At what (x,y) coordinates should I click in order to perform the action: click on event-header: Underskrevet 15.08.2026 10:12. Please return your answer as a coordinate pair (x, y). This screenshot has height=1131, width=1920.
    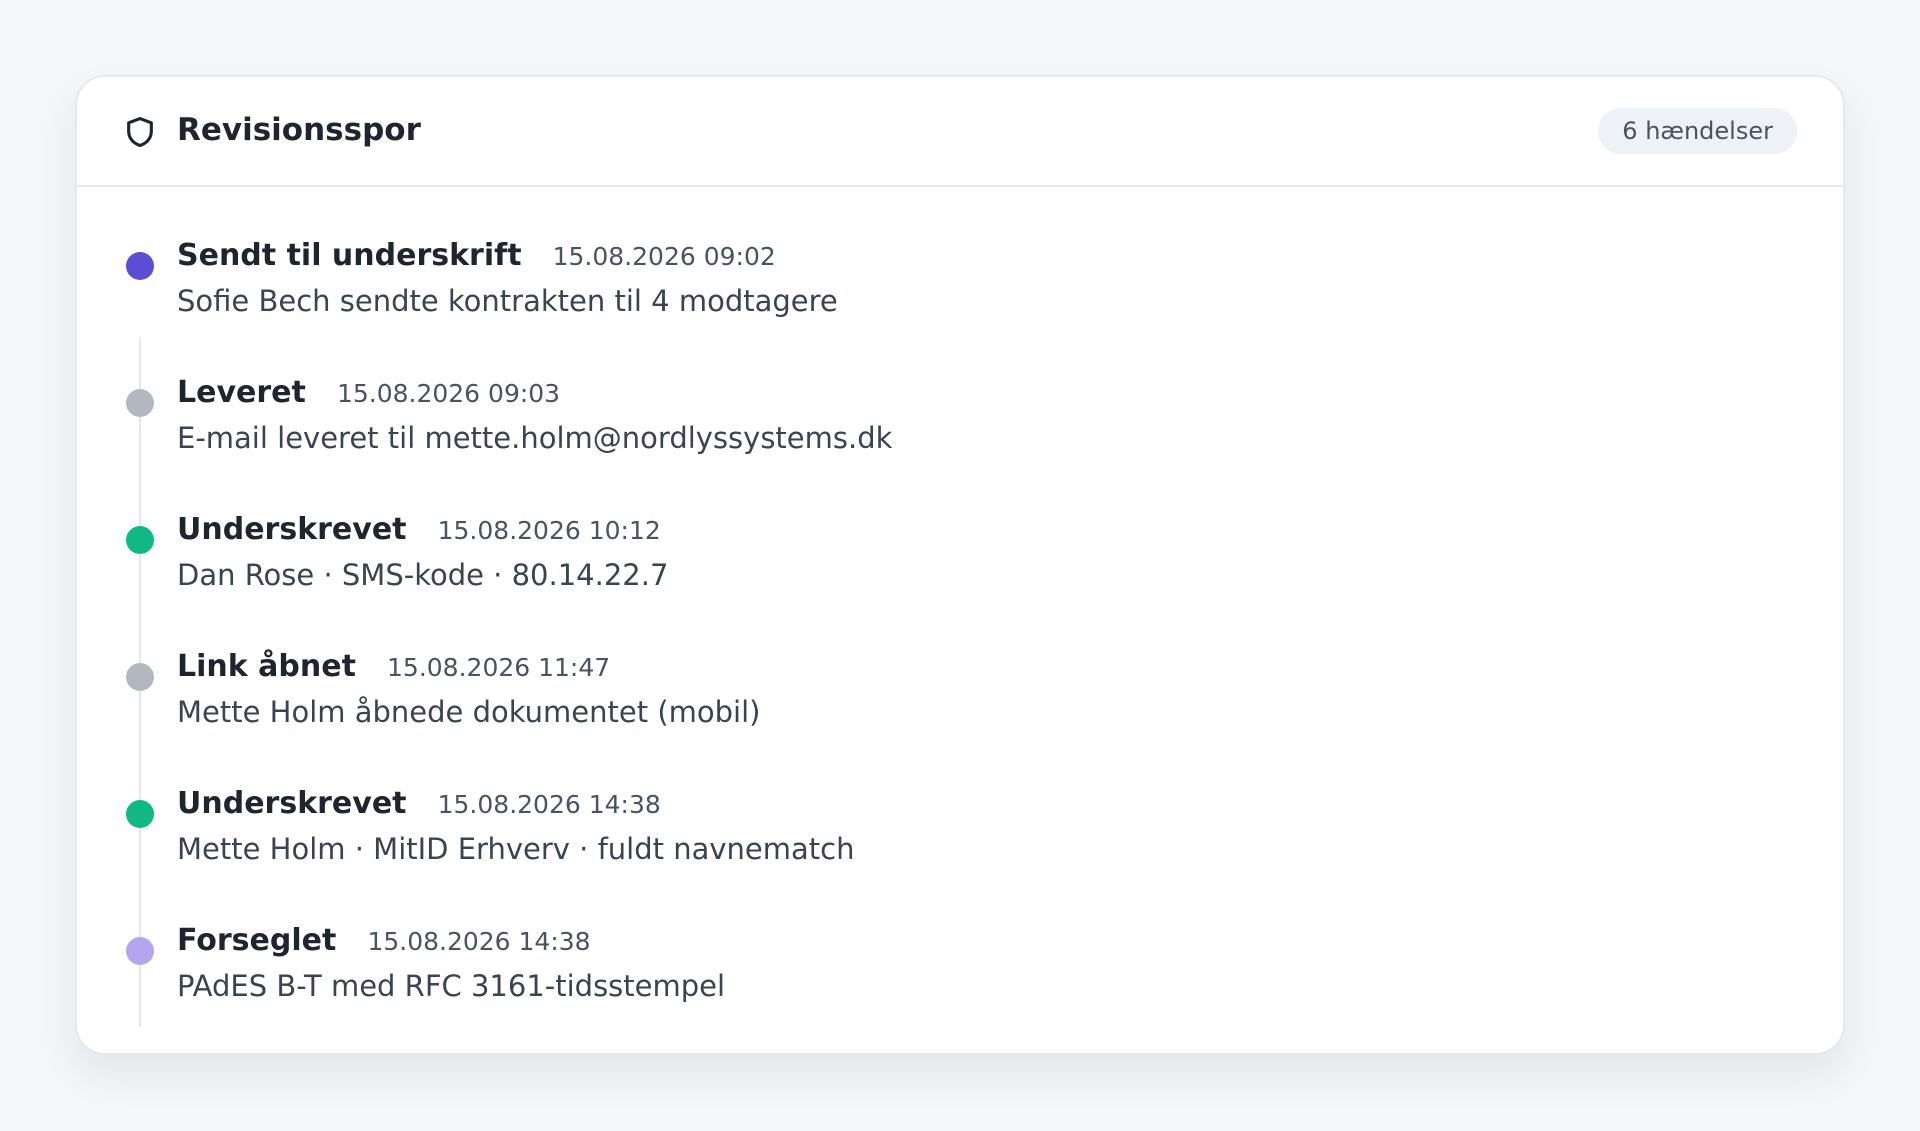
    Looking at the image, I should click on (419, 530).